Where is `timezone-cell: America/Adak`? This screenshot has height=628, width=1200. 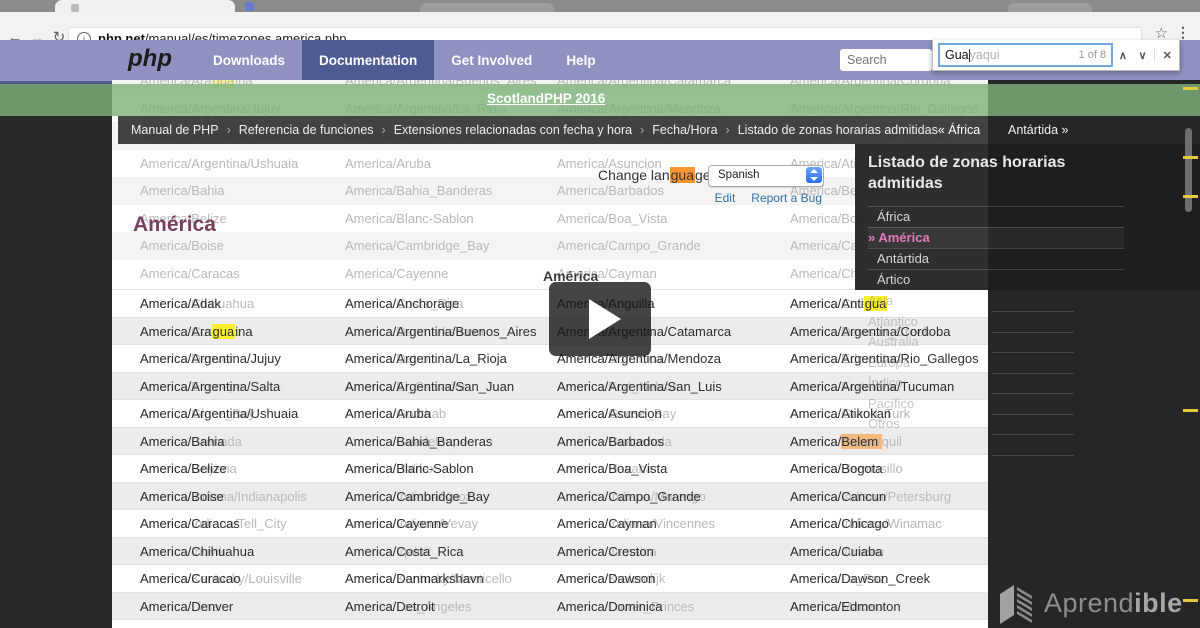 timezone-cell: America/Adak is located at coordinates (180, 303).